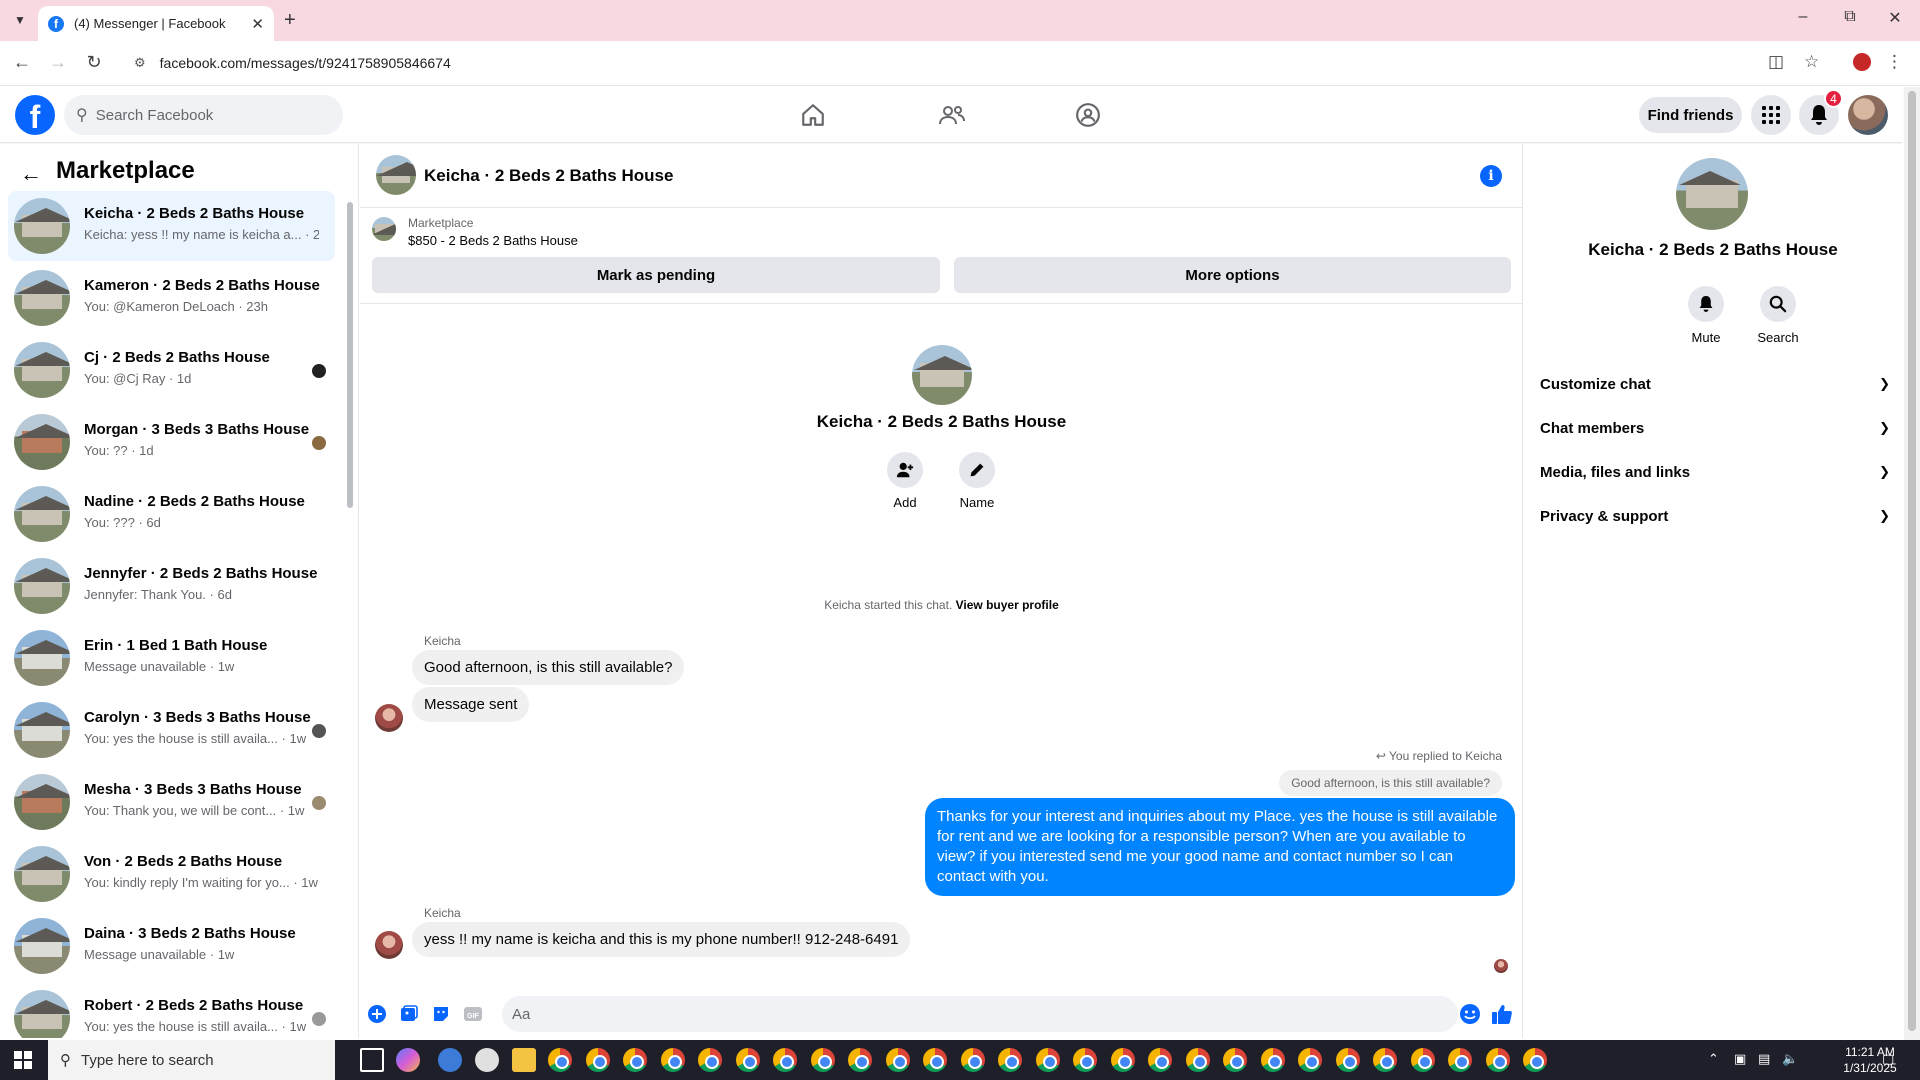 Image resolution: width=1920 pixels, height=1080 pixels. Describe the element at coordinates (1912, 561) in the screenshot. I see `page-scrollbar-thumb` at that location.